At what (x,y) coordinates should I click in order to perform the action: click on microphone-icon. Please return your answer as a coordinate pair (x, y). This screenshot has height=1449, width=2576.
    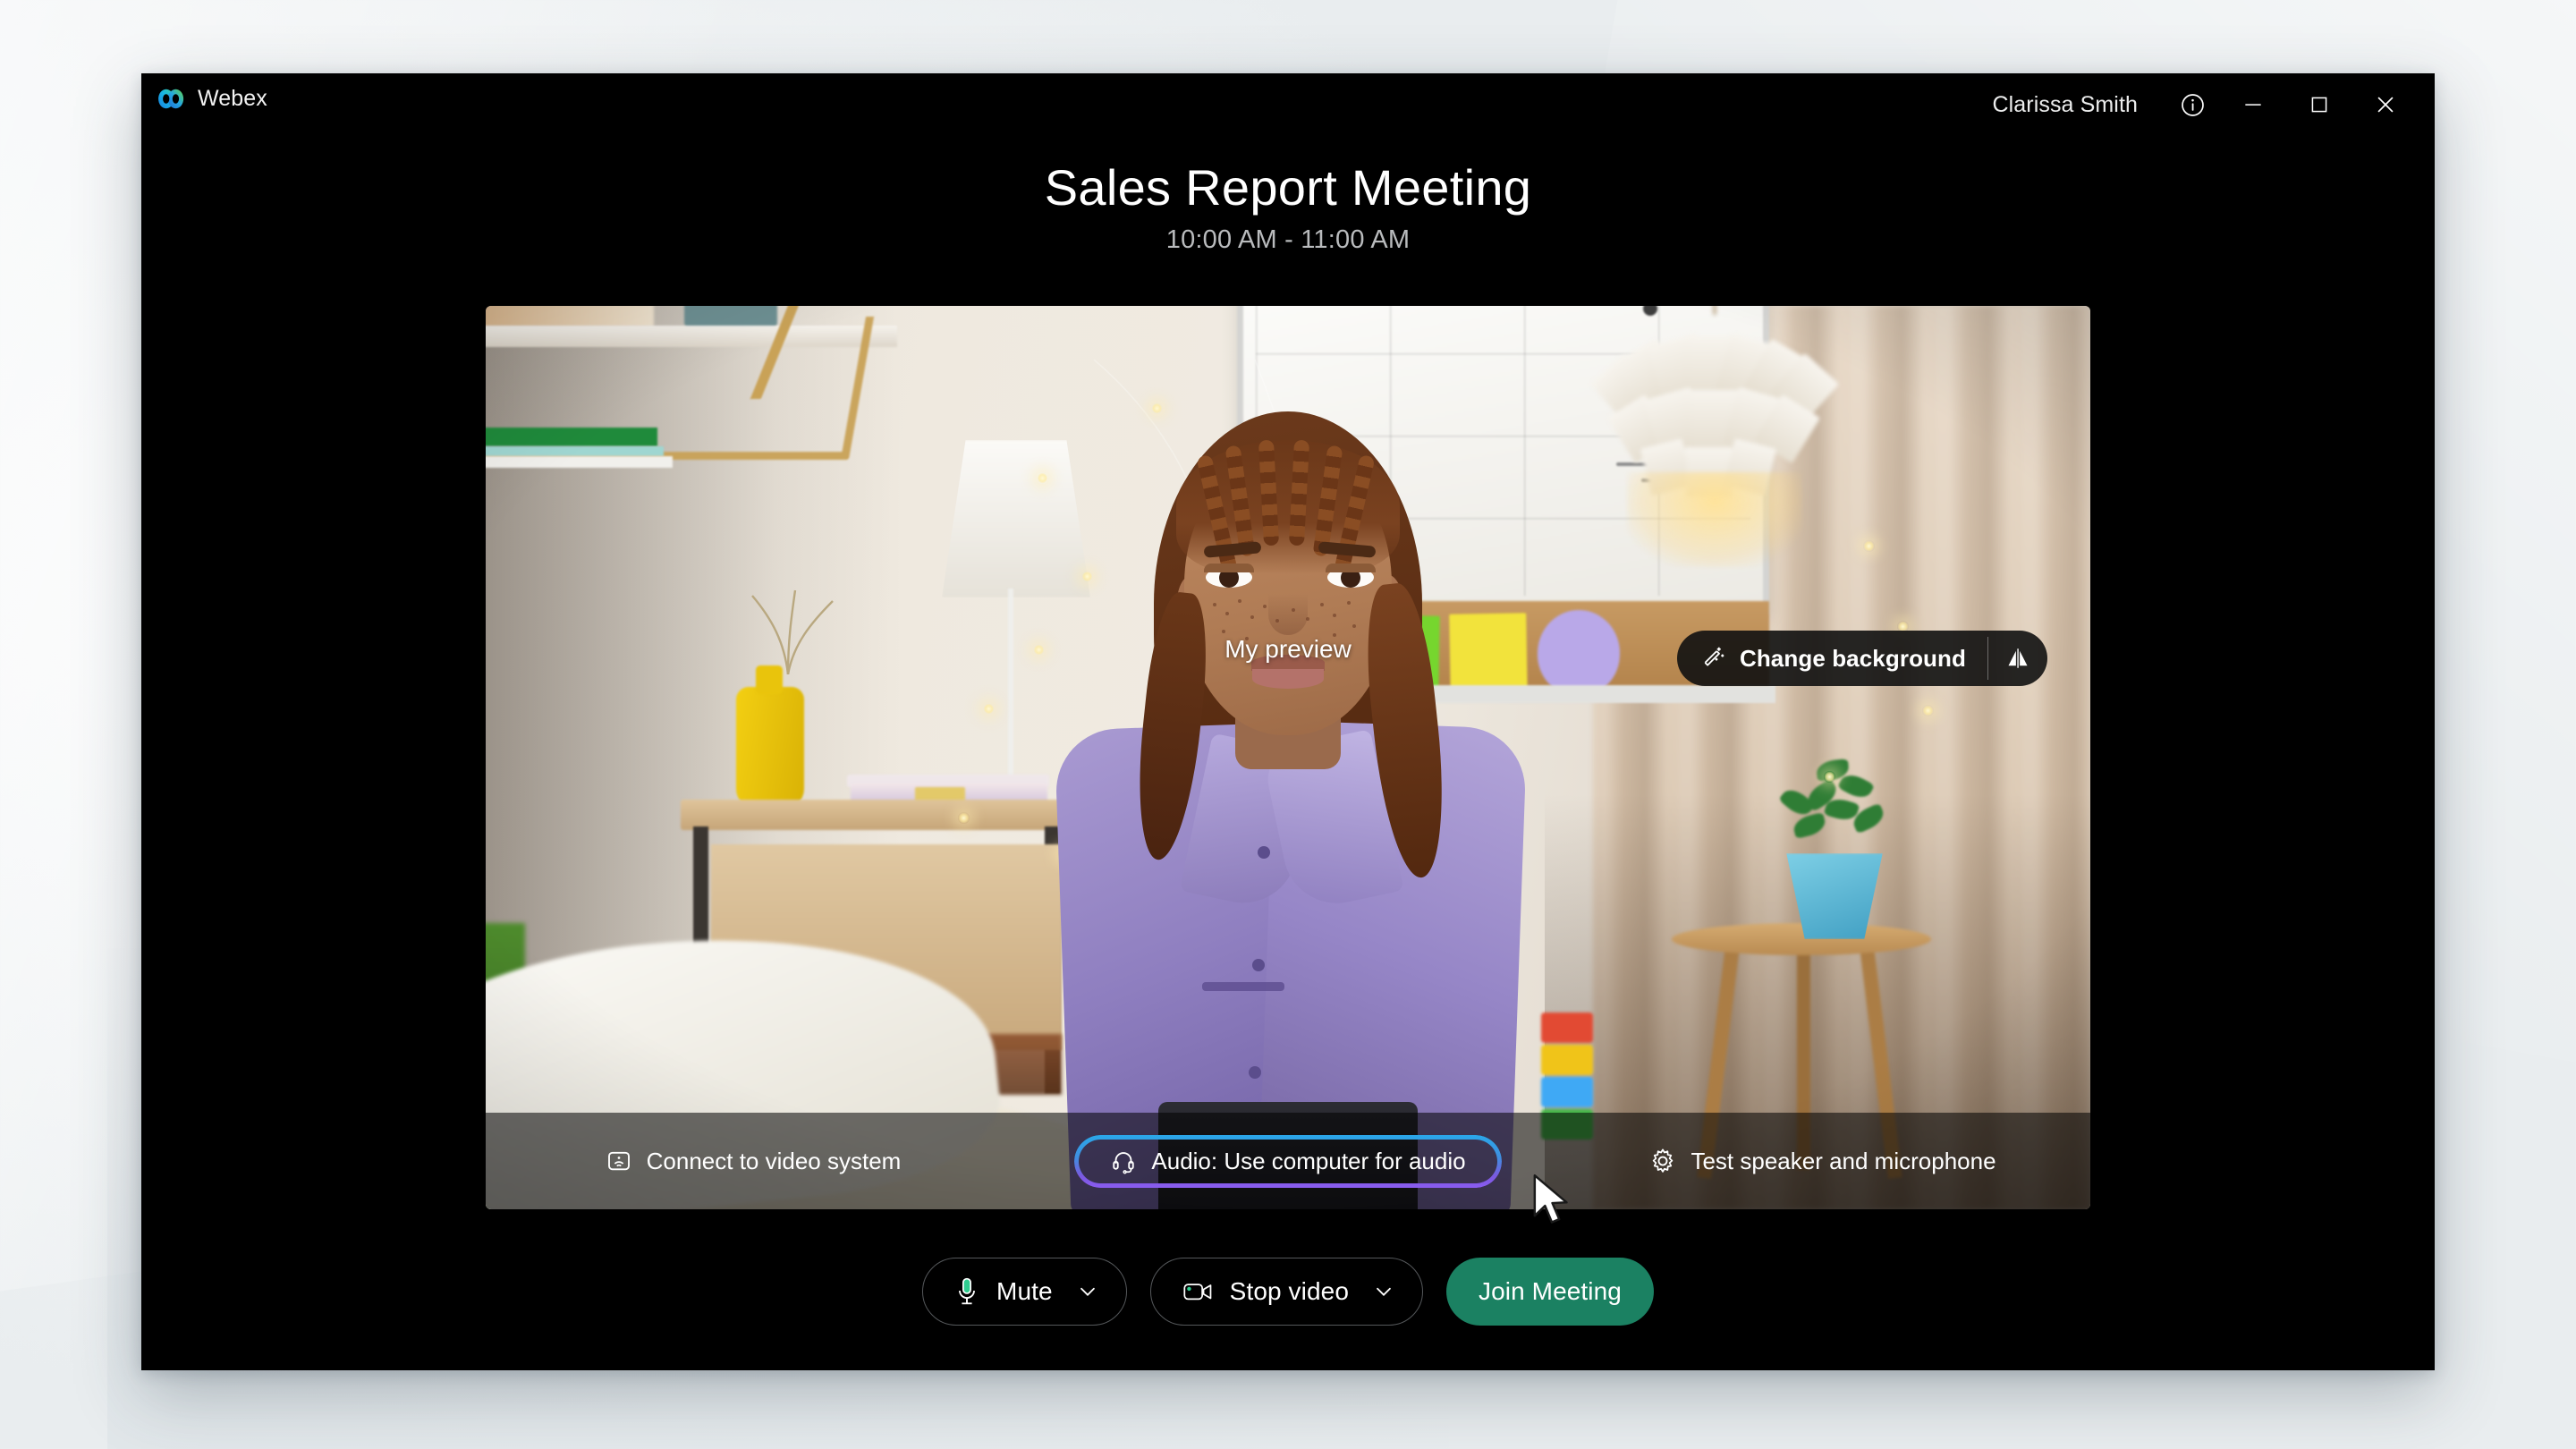
    Looking at the image, I should click on (967, 1291).